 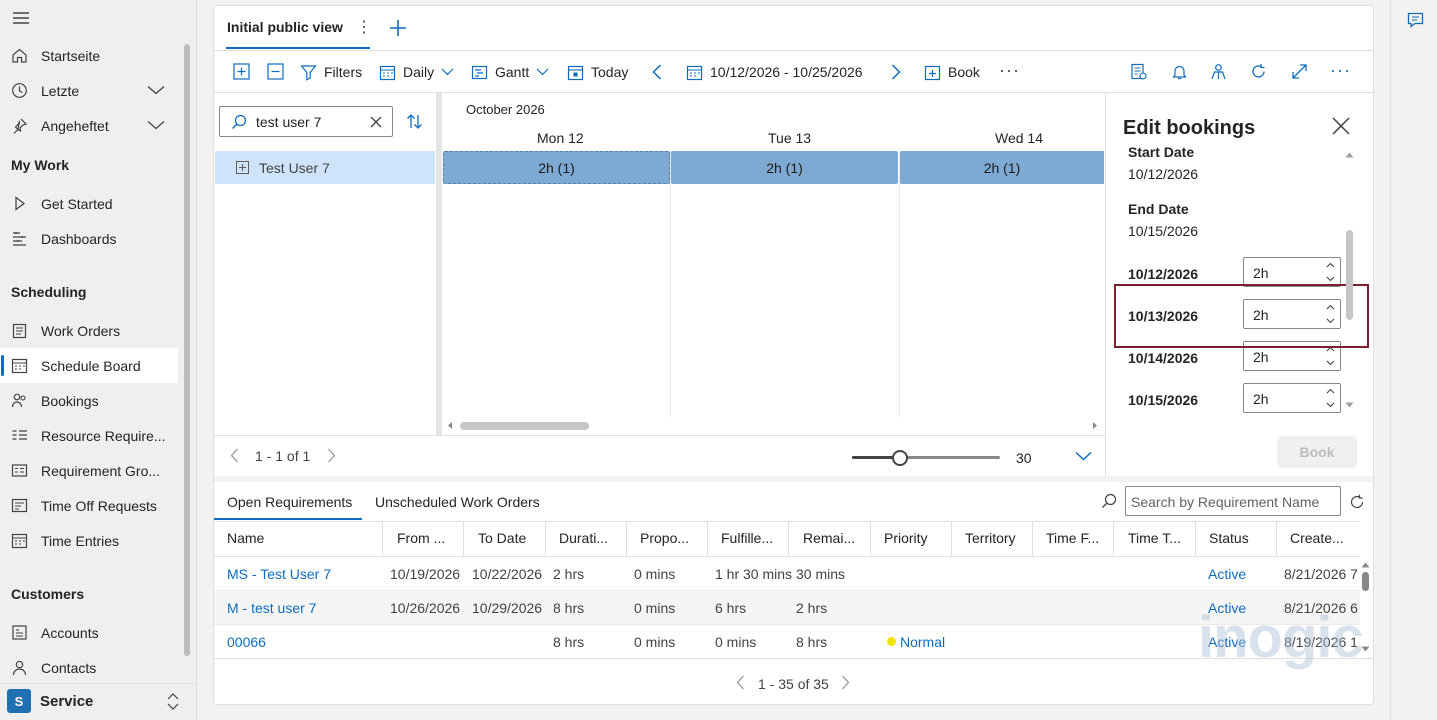 What do you see at coordinates (896, 72) in the screenshot?
I see `next-period-icon` at bounding box center [896, 72].